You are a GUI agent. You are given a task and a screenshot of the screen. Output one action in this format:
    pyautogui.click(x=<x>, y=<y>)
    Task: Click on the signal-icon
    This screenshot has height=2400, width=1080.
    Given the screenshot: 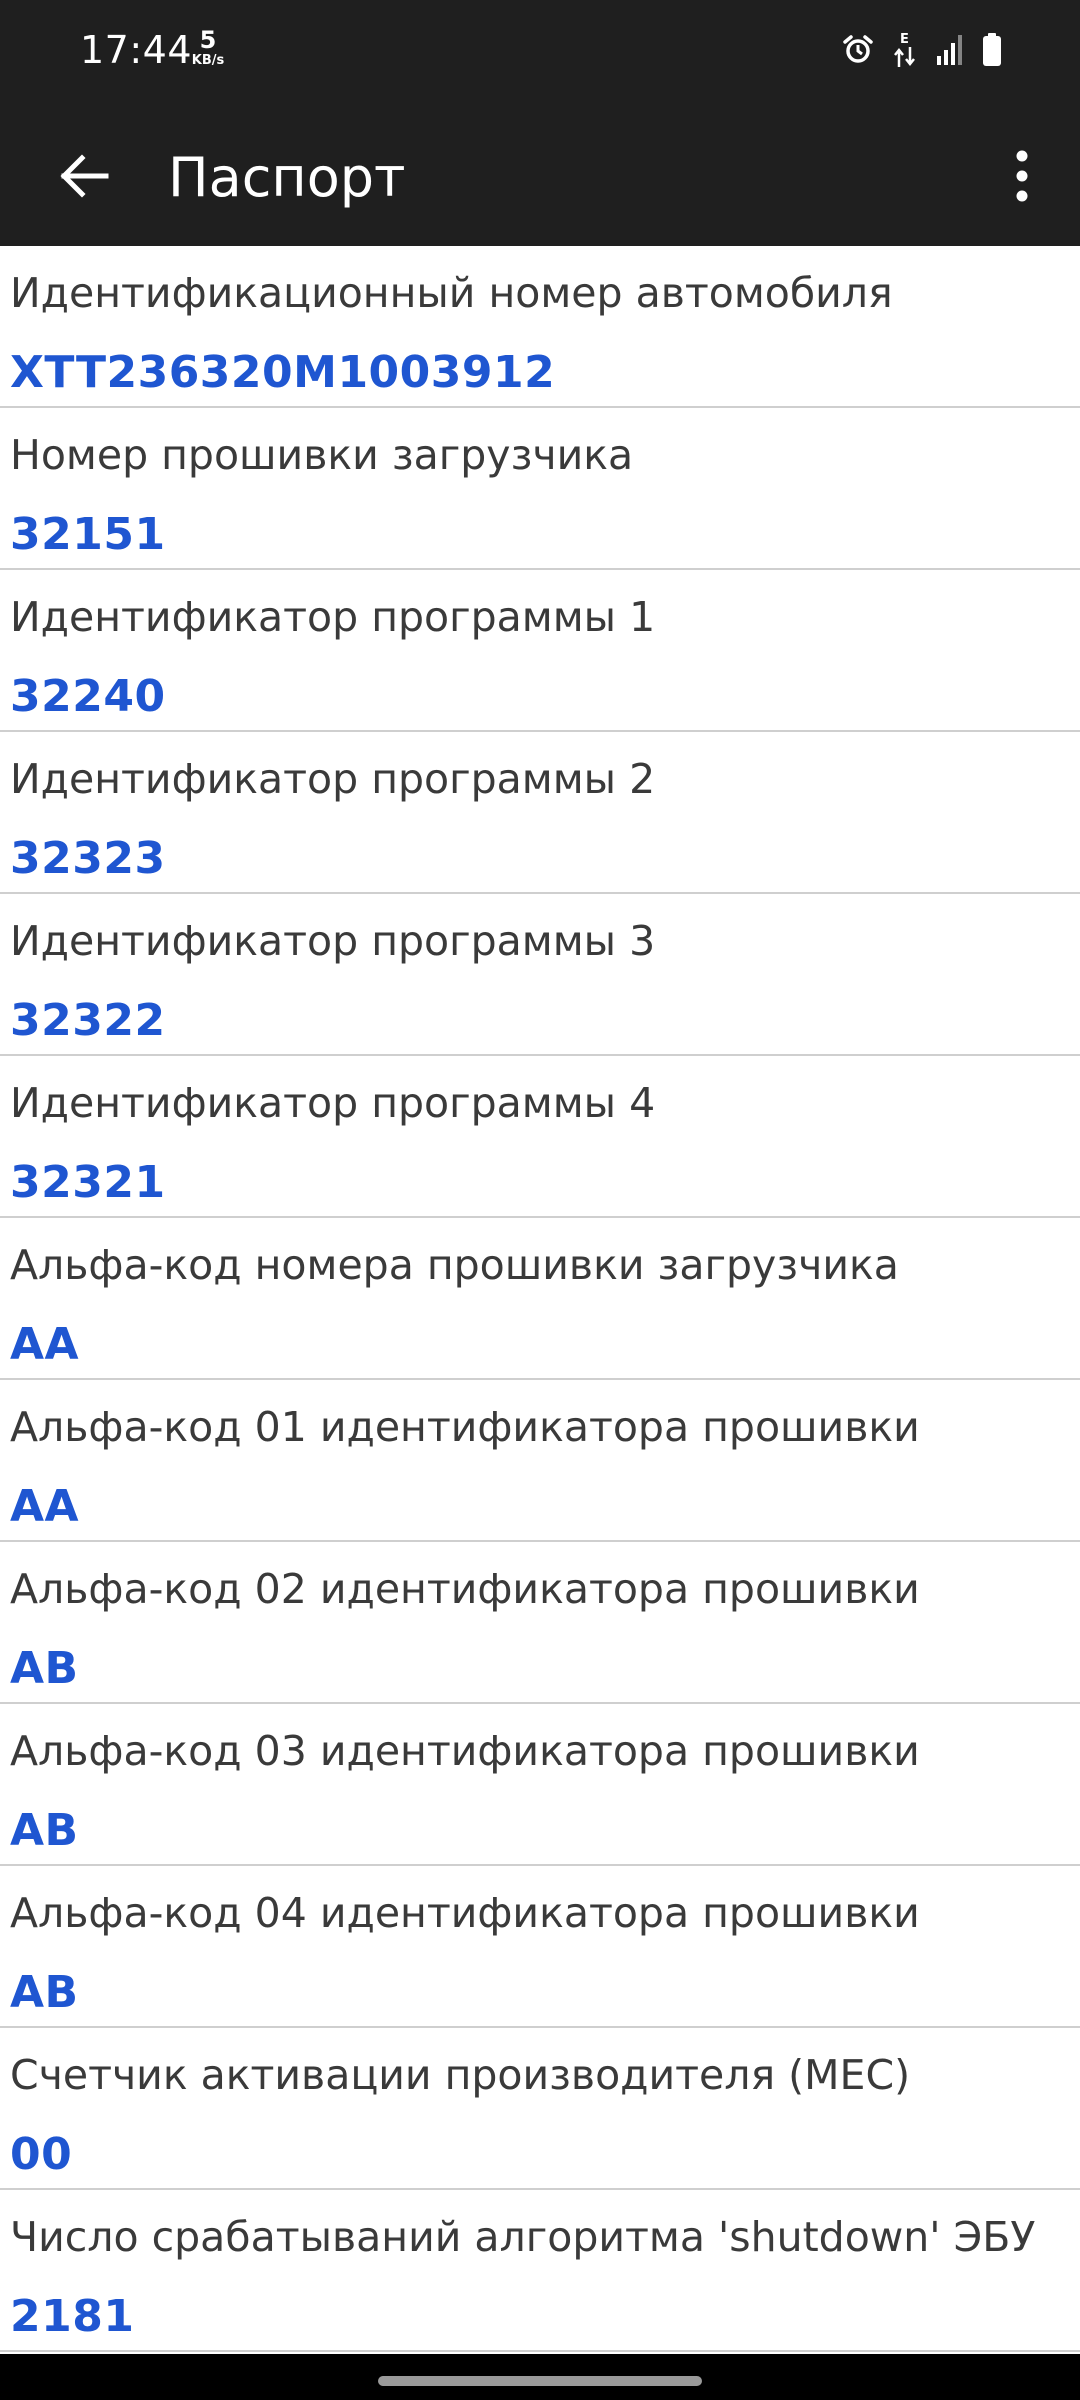 What is the action you would take?
    pyautogui.click(x=950, y=50)
    